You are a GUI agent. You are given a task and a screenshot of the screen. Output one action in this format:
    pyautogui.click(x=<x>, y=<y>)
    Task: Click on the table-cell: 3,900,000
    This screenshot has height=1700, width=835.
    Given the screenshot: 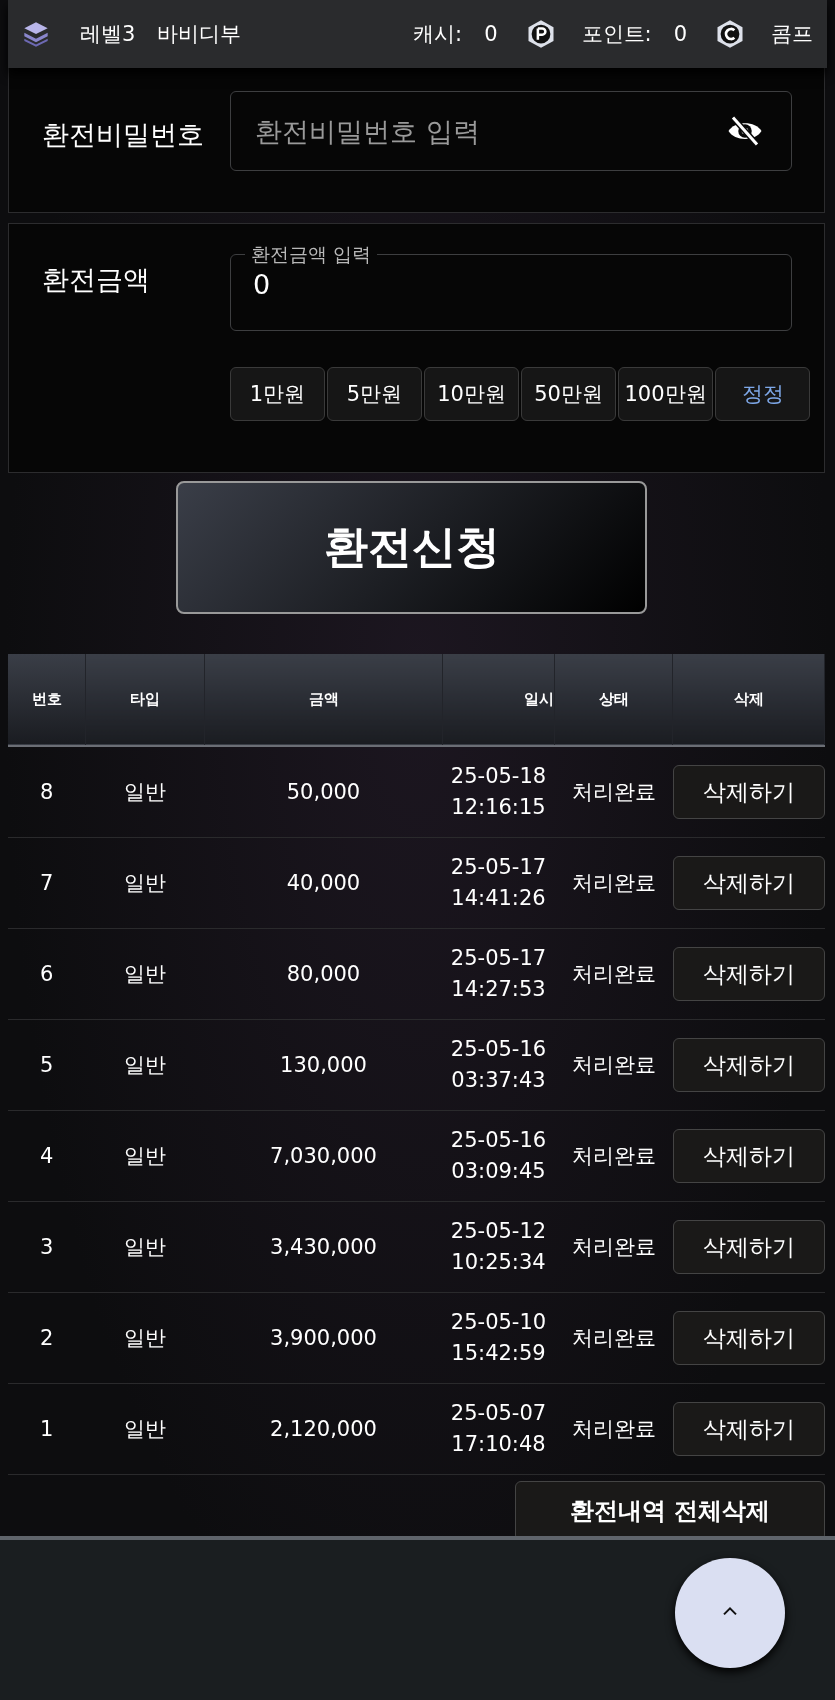 What is the action you would take?
    pyautogui.click(x=323, y=1338)
    